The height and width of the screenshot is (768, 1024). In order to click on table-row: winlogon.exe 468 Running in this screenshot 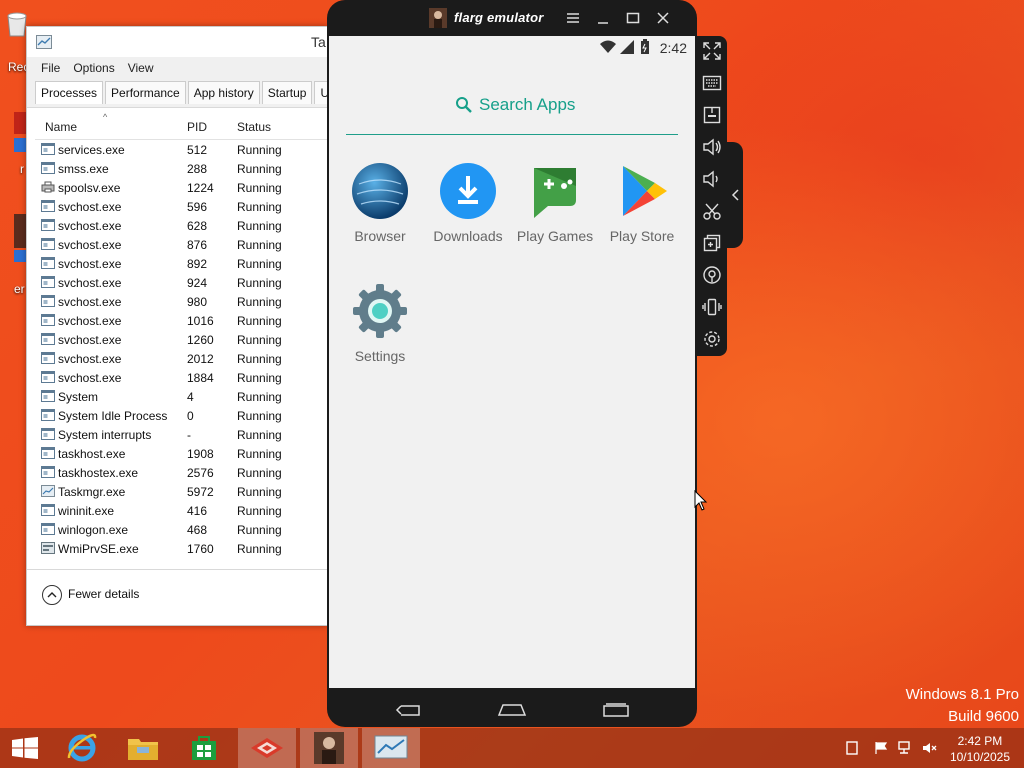, I will do `click(181, 529)`.